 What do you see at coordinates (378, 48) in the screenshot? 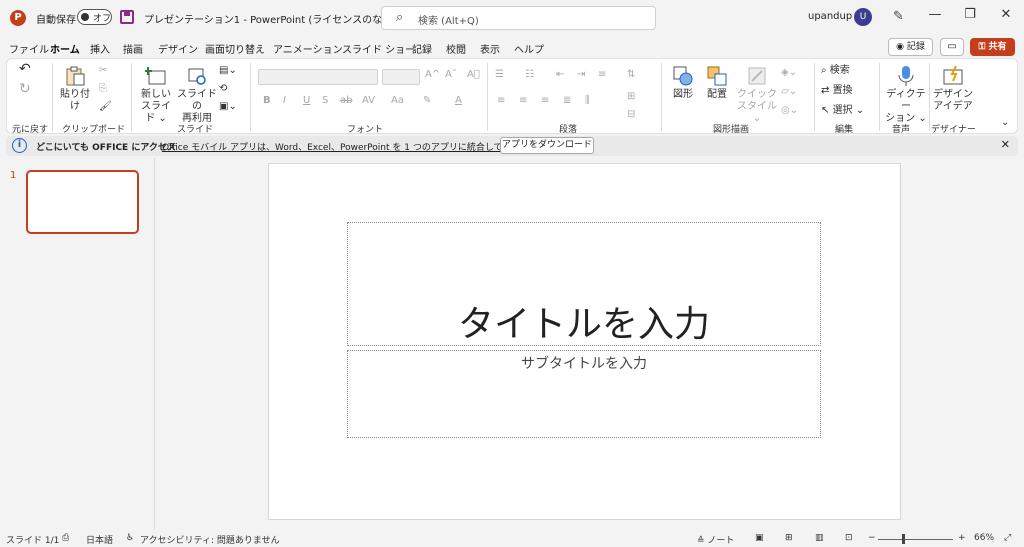
I see `tab-slideshow: スライド ショー` at bounding box center [378, 48].